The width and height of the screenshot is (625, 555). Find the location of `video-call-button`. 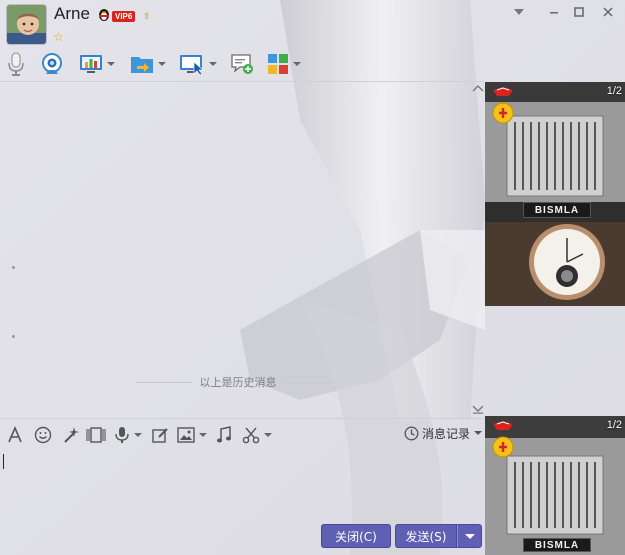

video-call-button is located at coordinates (52, 64).